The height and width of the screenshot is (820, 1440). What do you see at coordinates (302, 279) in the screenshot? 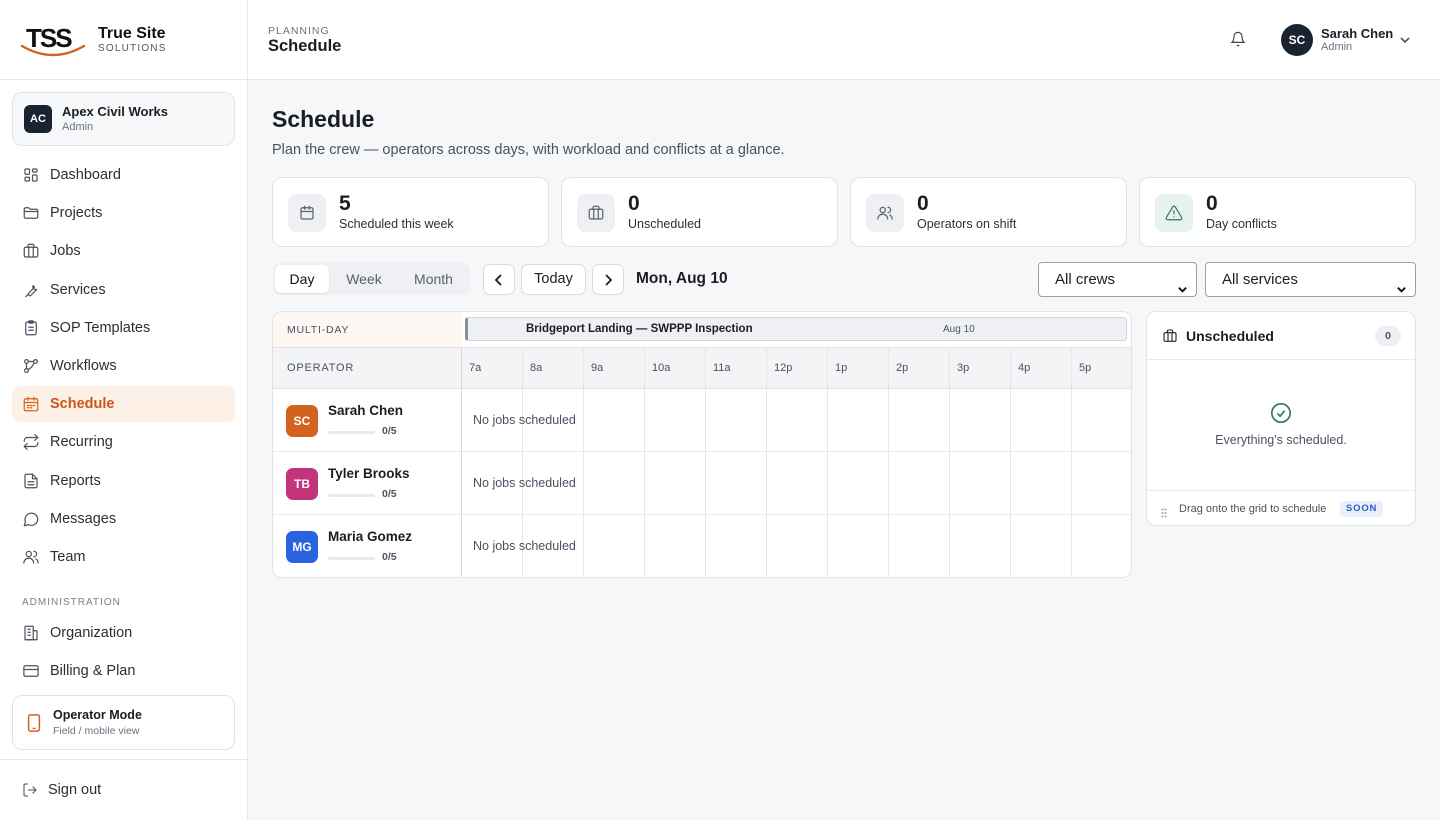
I see `view-day-tab: Day` at bounding box center [302, 279].